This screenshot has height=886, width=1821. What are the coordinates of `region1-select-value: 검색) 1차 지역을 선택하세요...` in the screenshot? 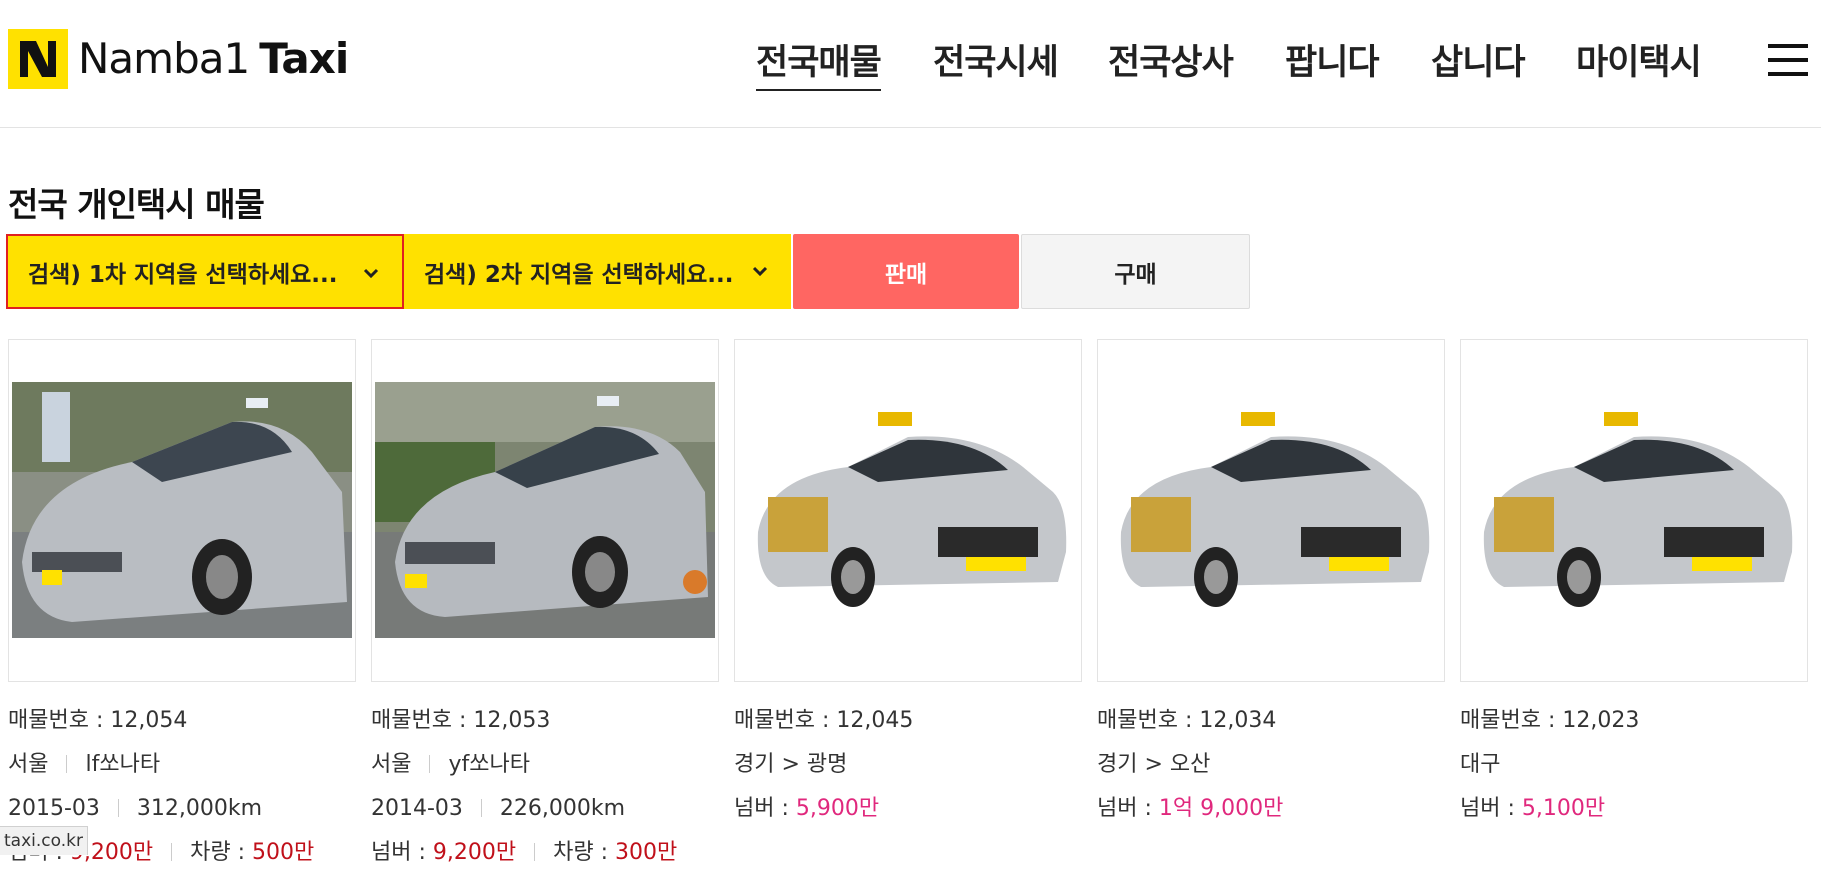 It's located at (183, 274).